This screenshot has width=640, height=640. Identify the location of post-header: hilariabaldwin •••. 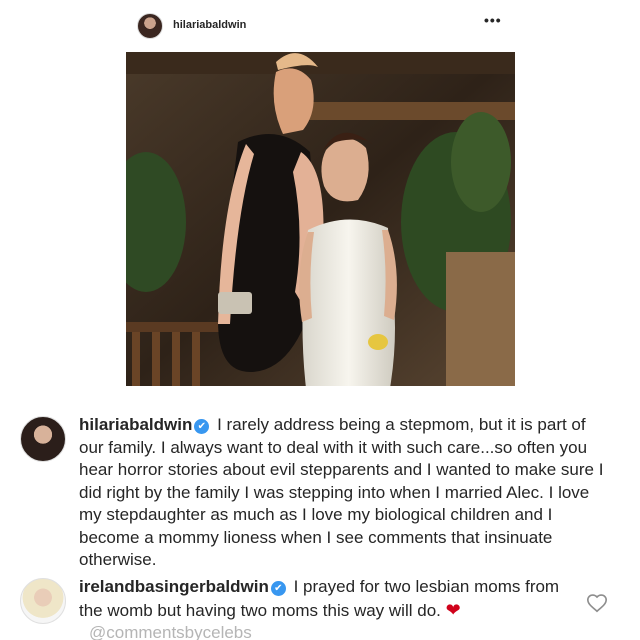
(320, 26).